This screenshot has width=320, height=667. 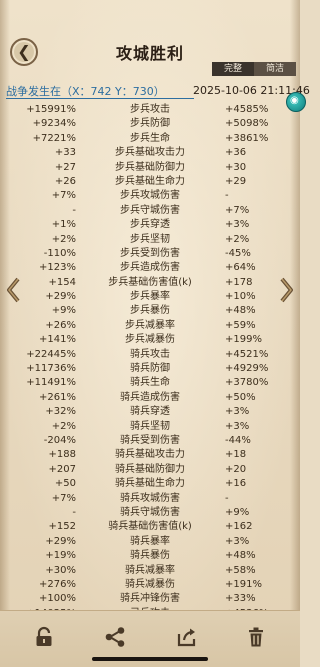 I want to click on defender-value: +20, so click(x=236, y=469).